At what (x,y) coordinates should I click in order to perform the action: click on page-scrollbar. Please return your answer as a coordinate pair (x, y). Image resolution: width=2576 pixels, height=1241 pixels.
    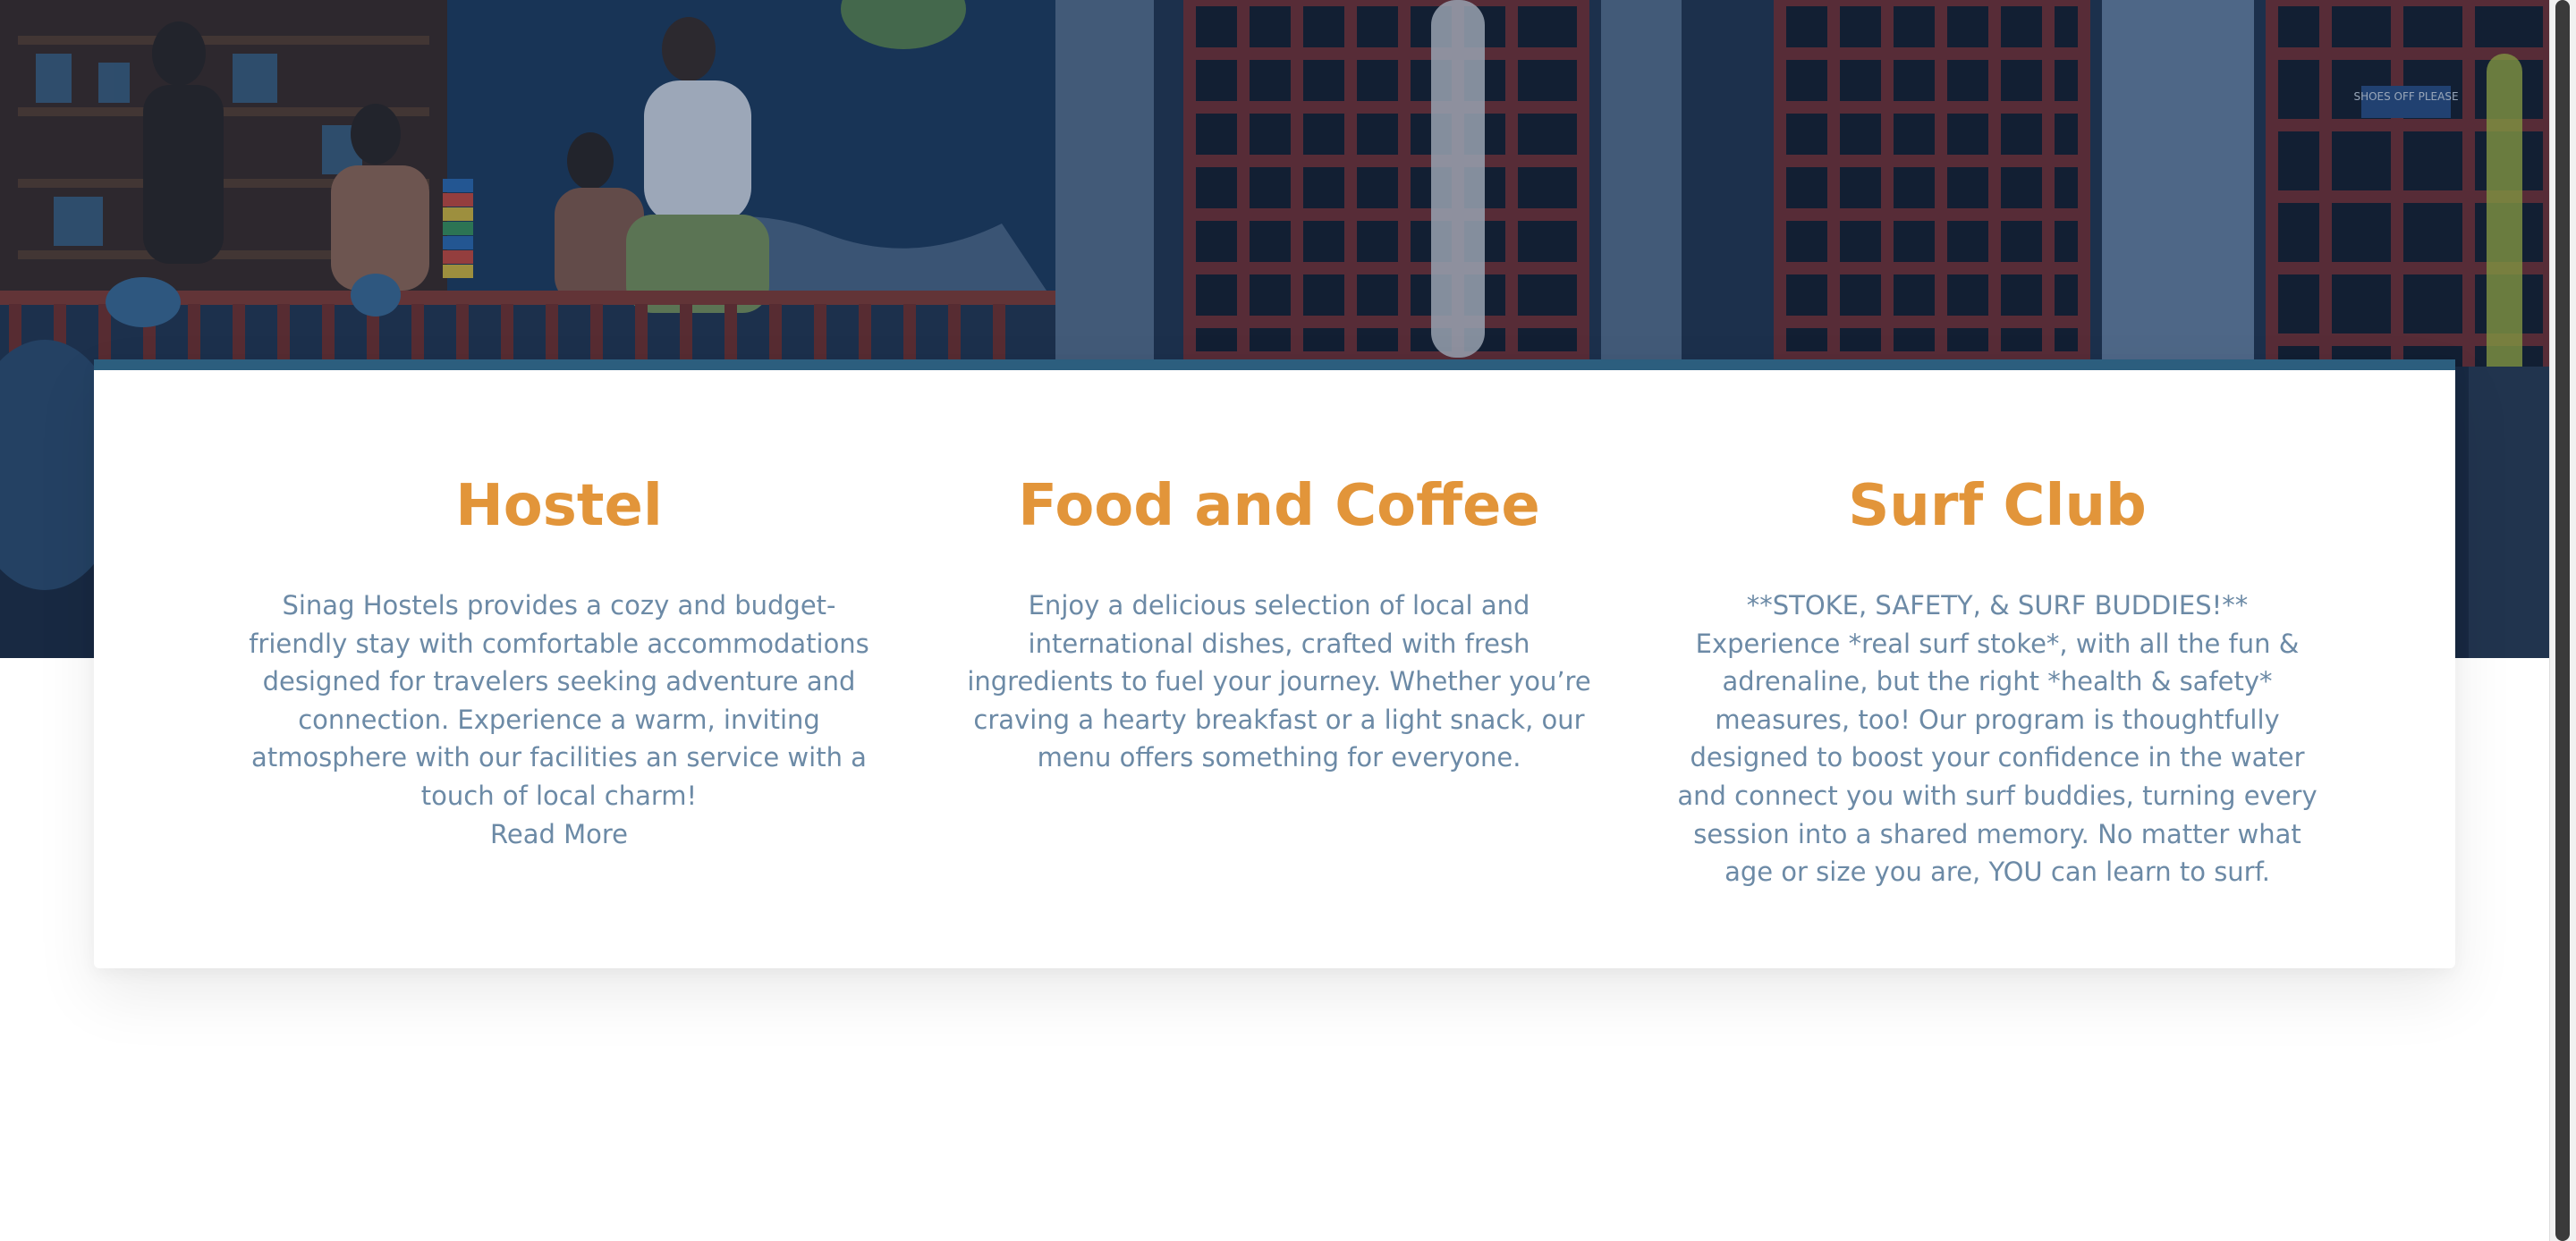
    Looking at the image, I should click on (2562, 620).